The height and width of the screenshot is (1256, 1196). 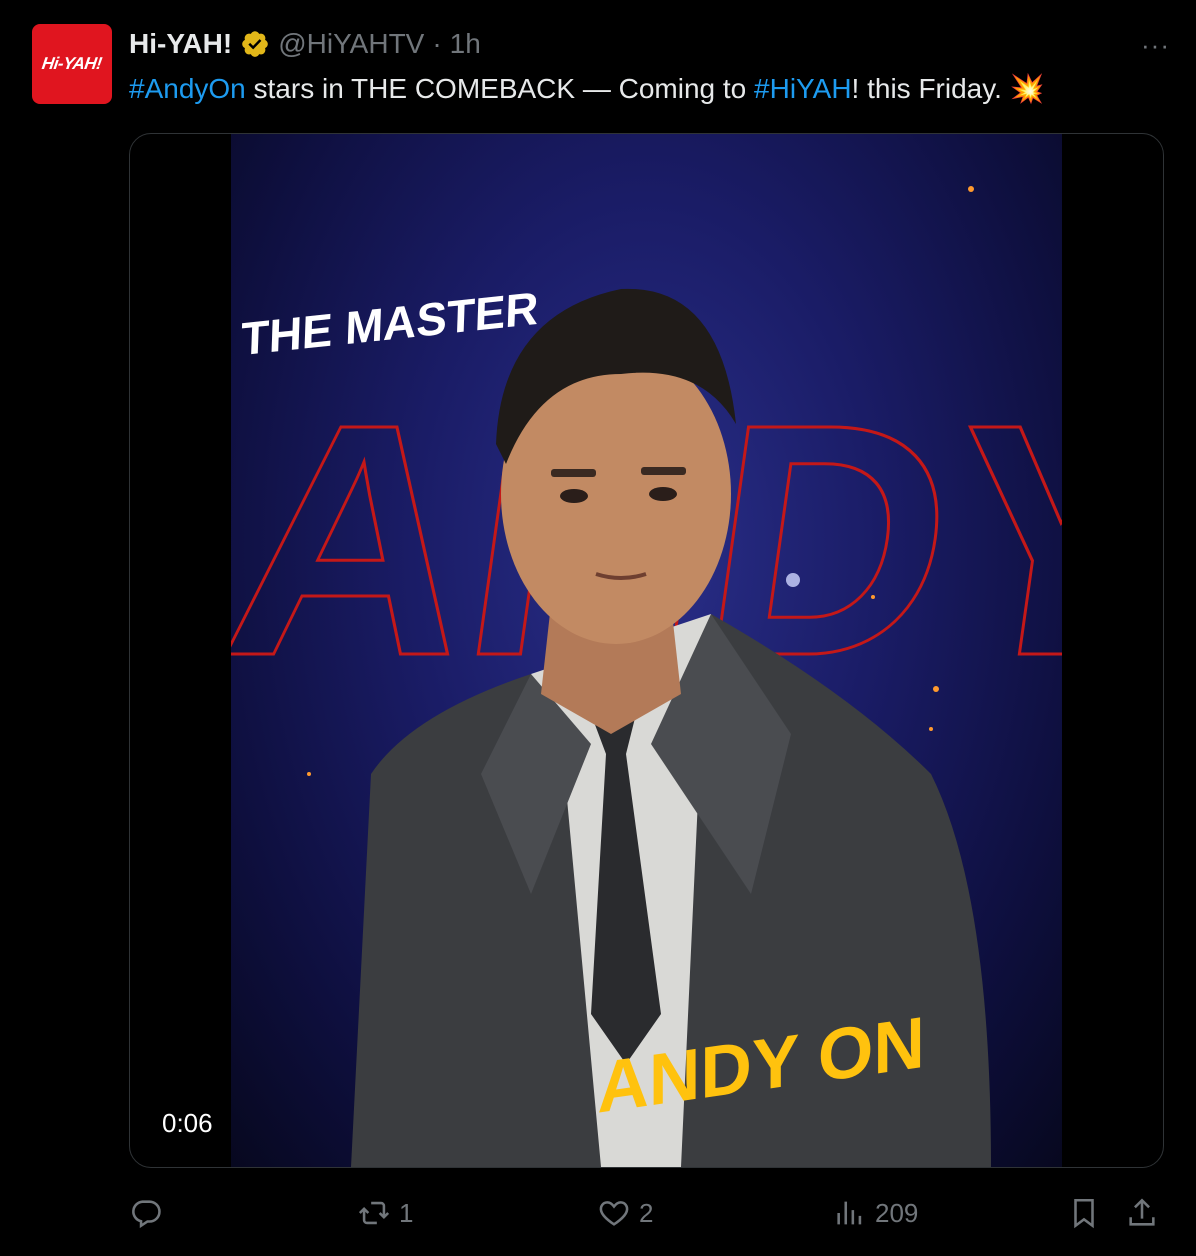 What do you see at coordinates (187, 88) in the screenshot?
I see `hashtag-link: #AndyOn` at bounding box center [187, 88].